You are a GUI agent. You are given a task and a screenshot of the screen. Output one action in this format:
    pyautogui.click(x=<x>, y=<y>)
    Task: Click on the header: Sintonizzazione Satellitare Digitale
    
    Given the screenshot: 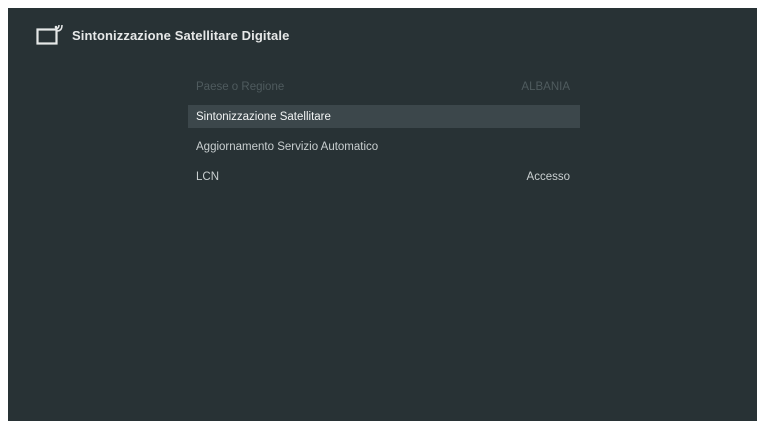 What is the action you would take?
    pyautogui.click(x=162, y=35)
    